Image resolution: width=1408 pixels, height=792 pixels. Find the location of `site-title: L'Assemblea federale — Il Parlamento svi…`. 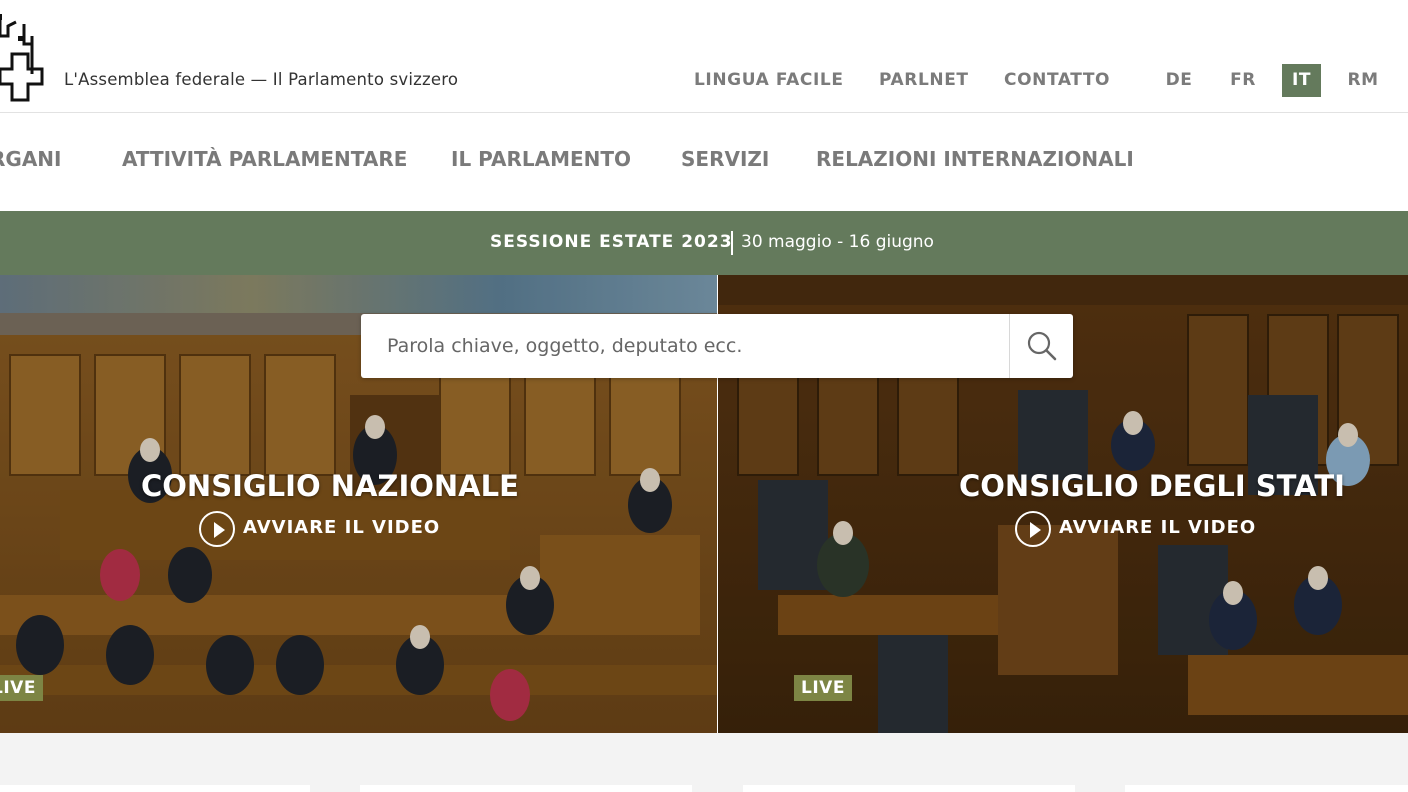

site-title: L'Assemblea federale — Il Parlamento svi… is located at coordinates (261, 79).